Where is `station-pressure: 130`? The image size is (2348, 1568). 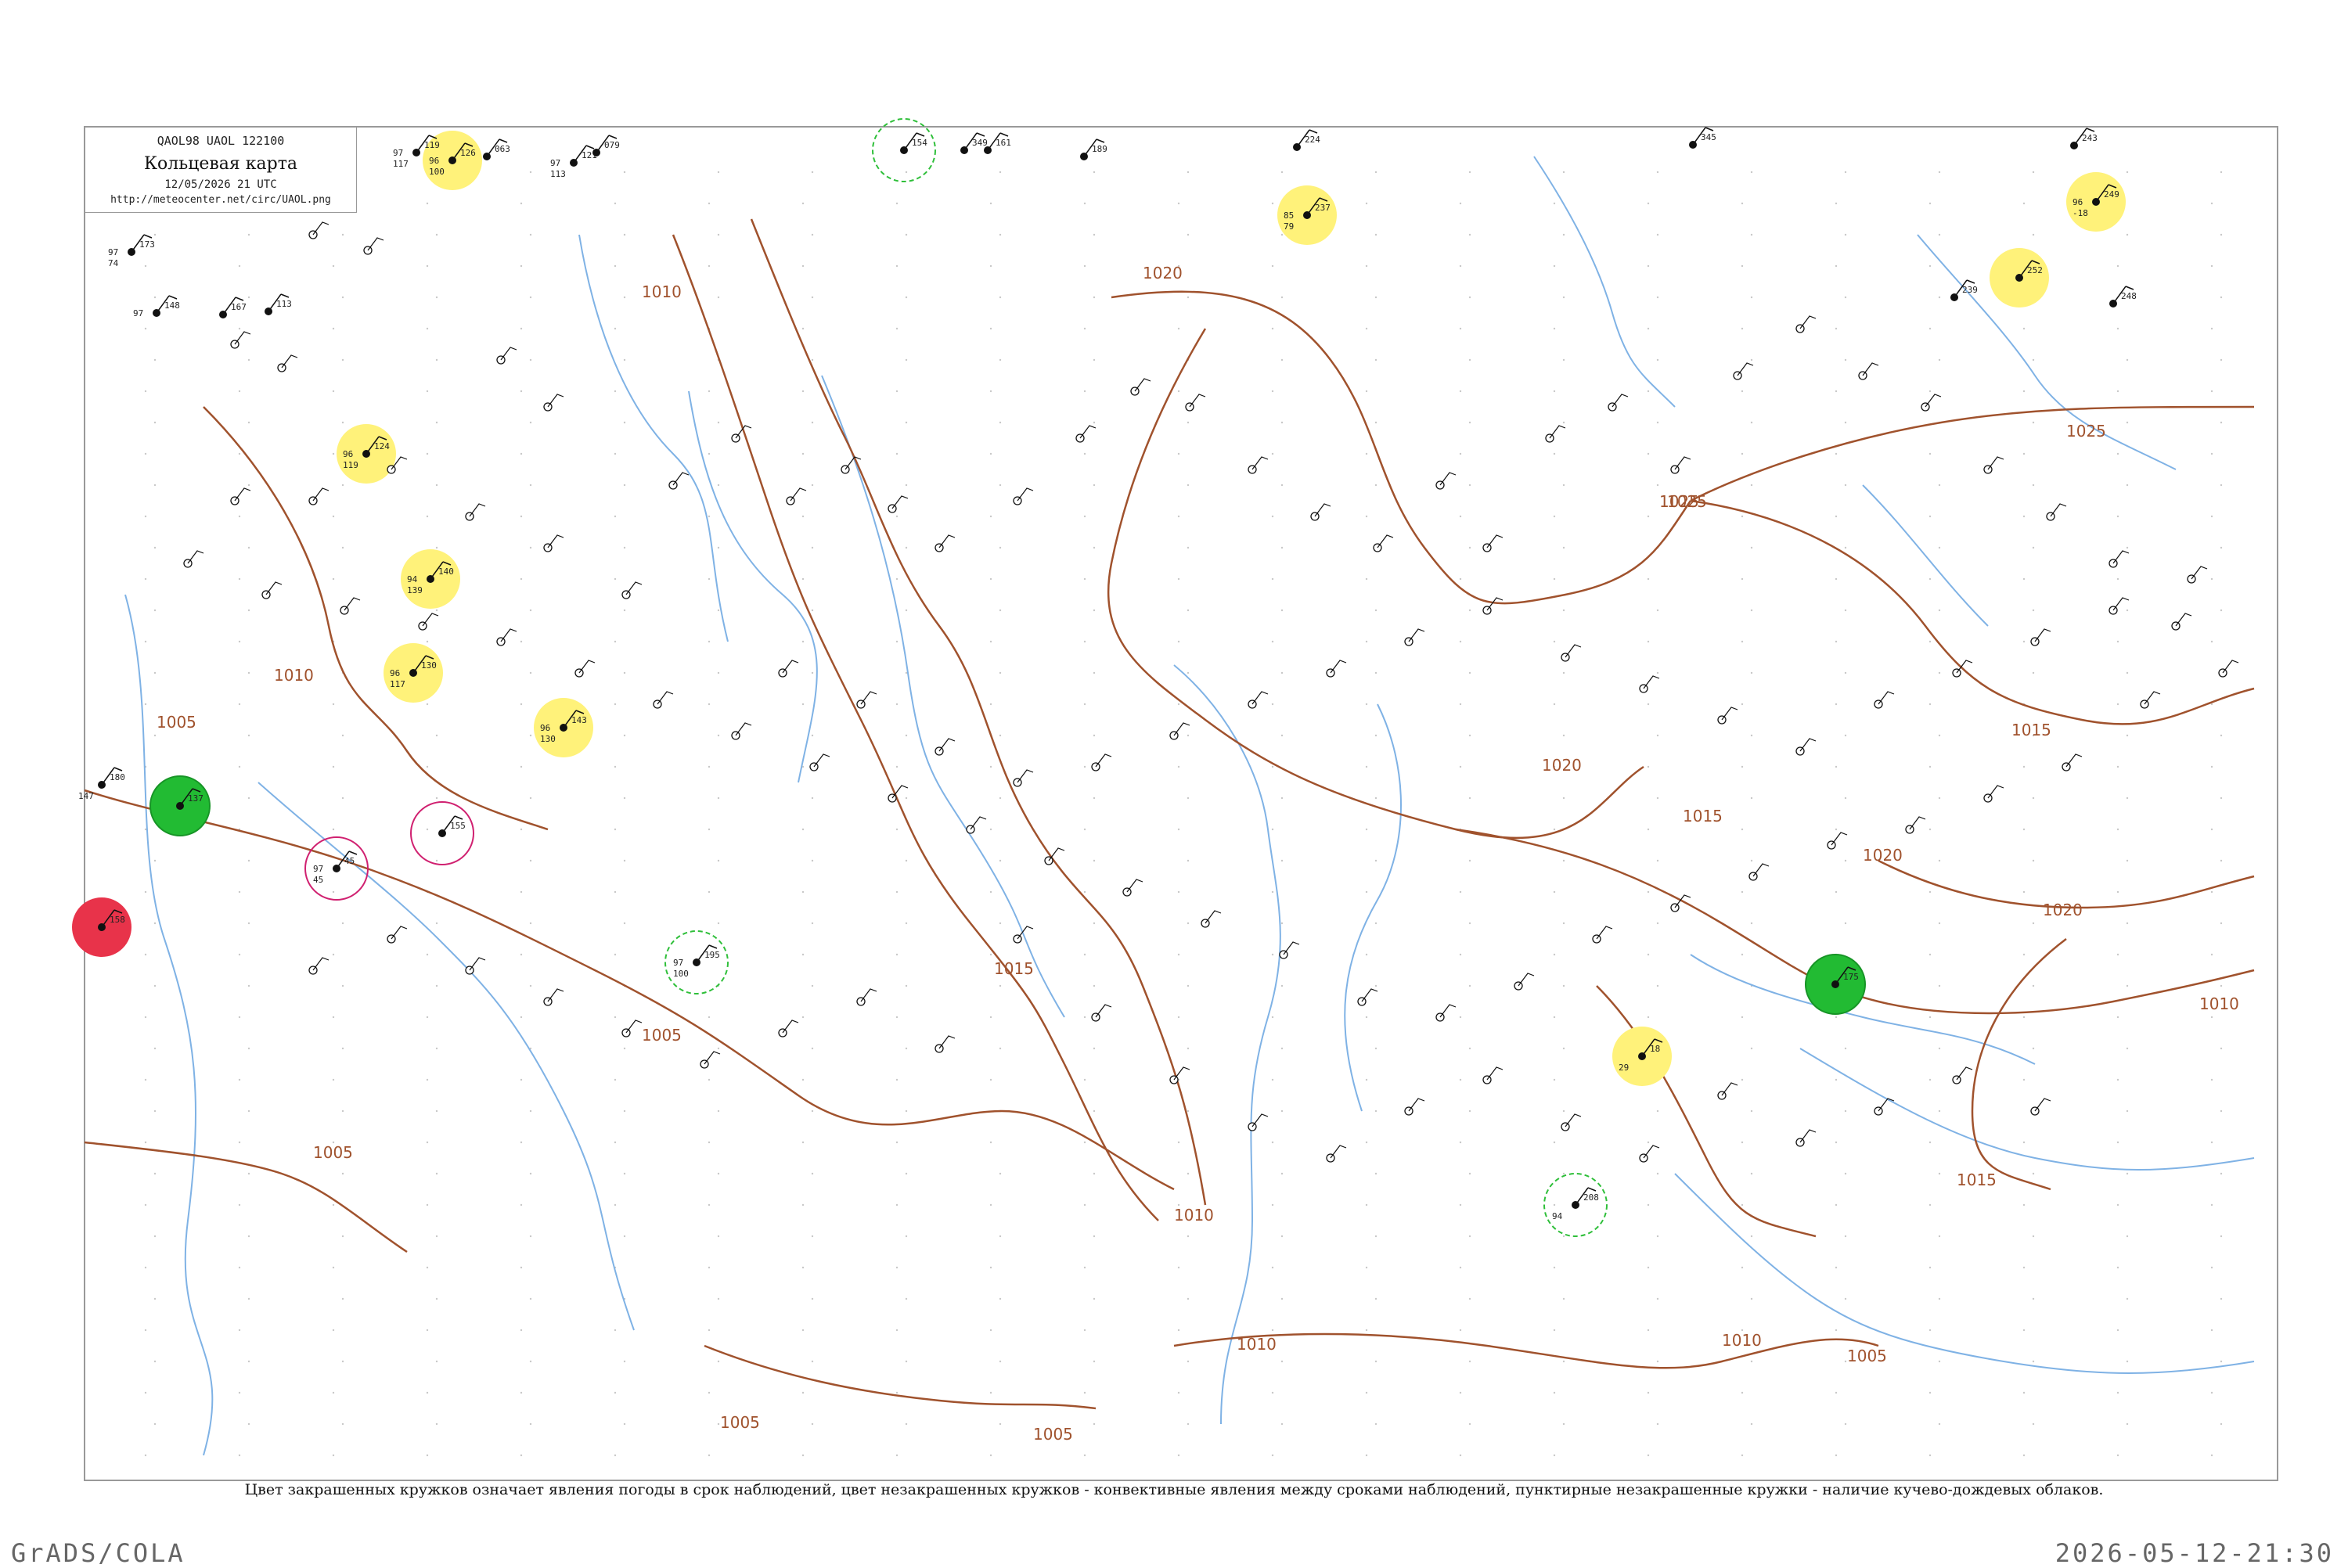 station-pressure: 130 is located at coordinates (429, 666).